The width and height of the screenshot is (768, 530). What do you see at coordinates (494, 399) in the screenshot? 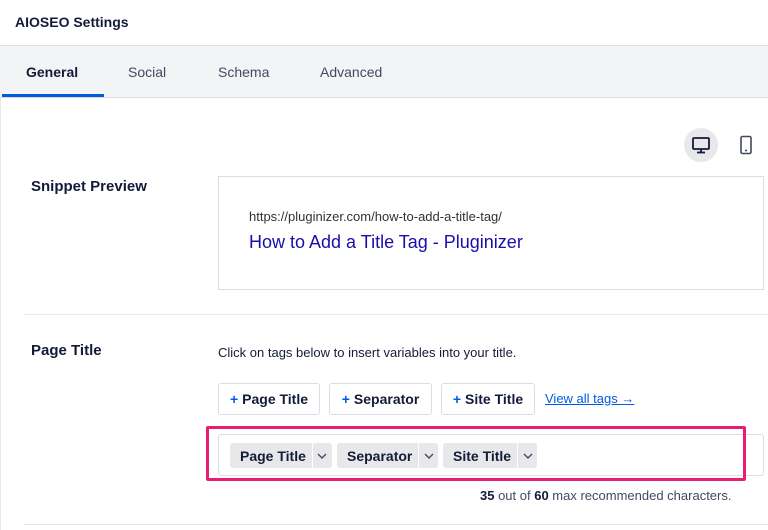
I see `tag-button-label: Site Title` at bounding box center [494, 399].